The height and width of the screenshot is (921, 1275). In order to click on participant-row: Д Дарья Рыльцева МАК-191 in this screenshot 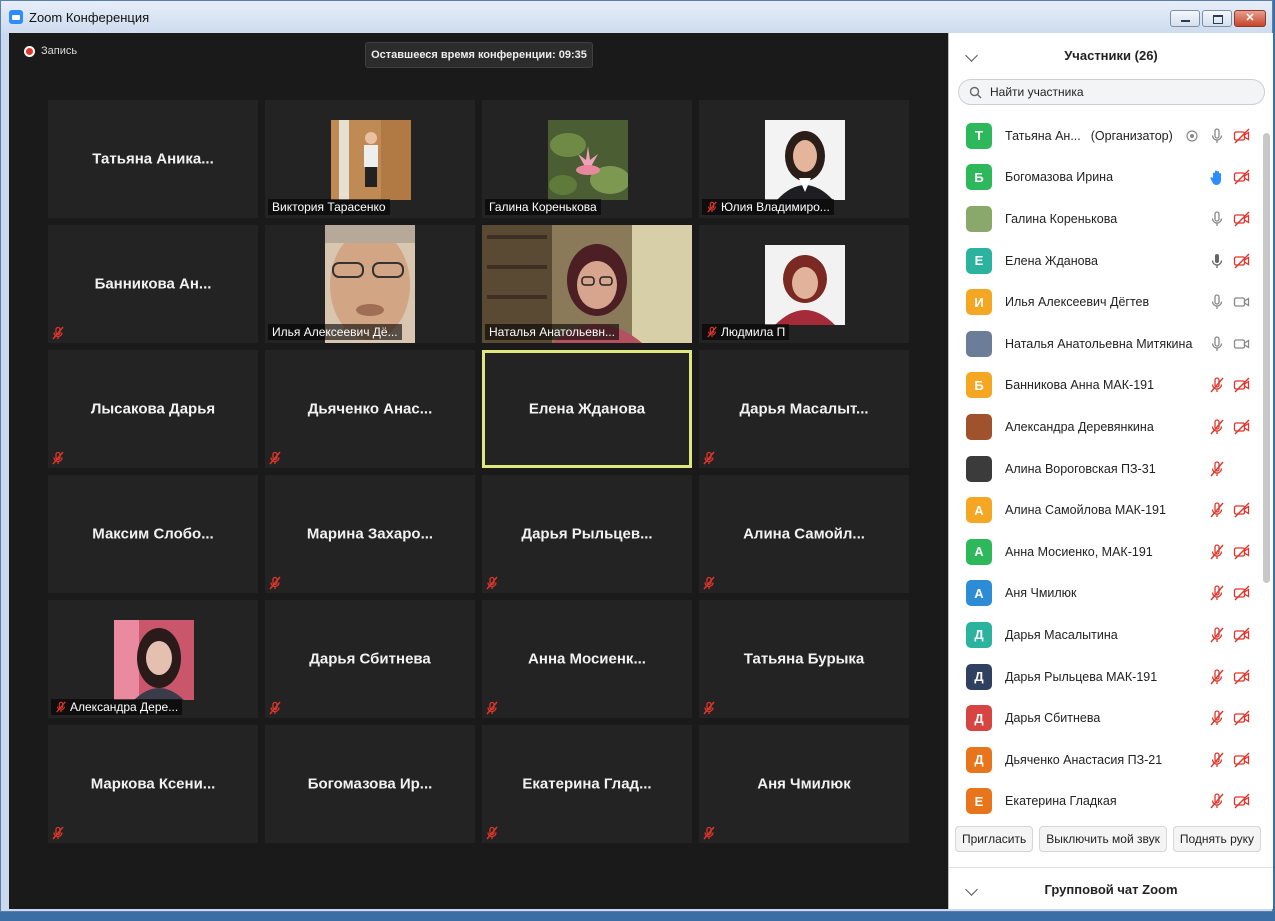, I will do `click(1106, 677)`.